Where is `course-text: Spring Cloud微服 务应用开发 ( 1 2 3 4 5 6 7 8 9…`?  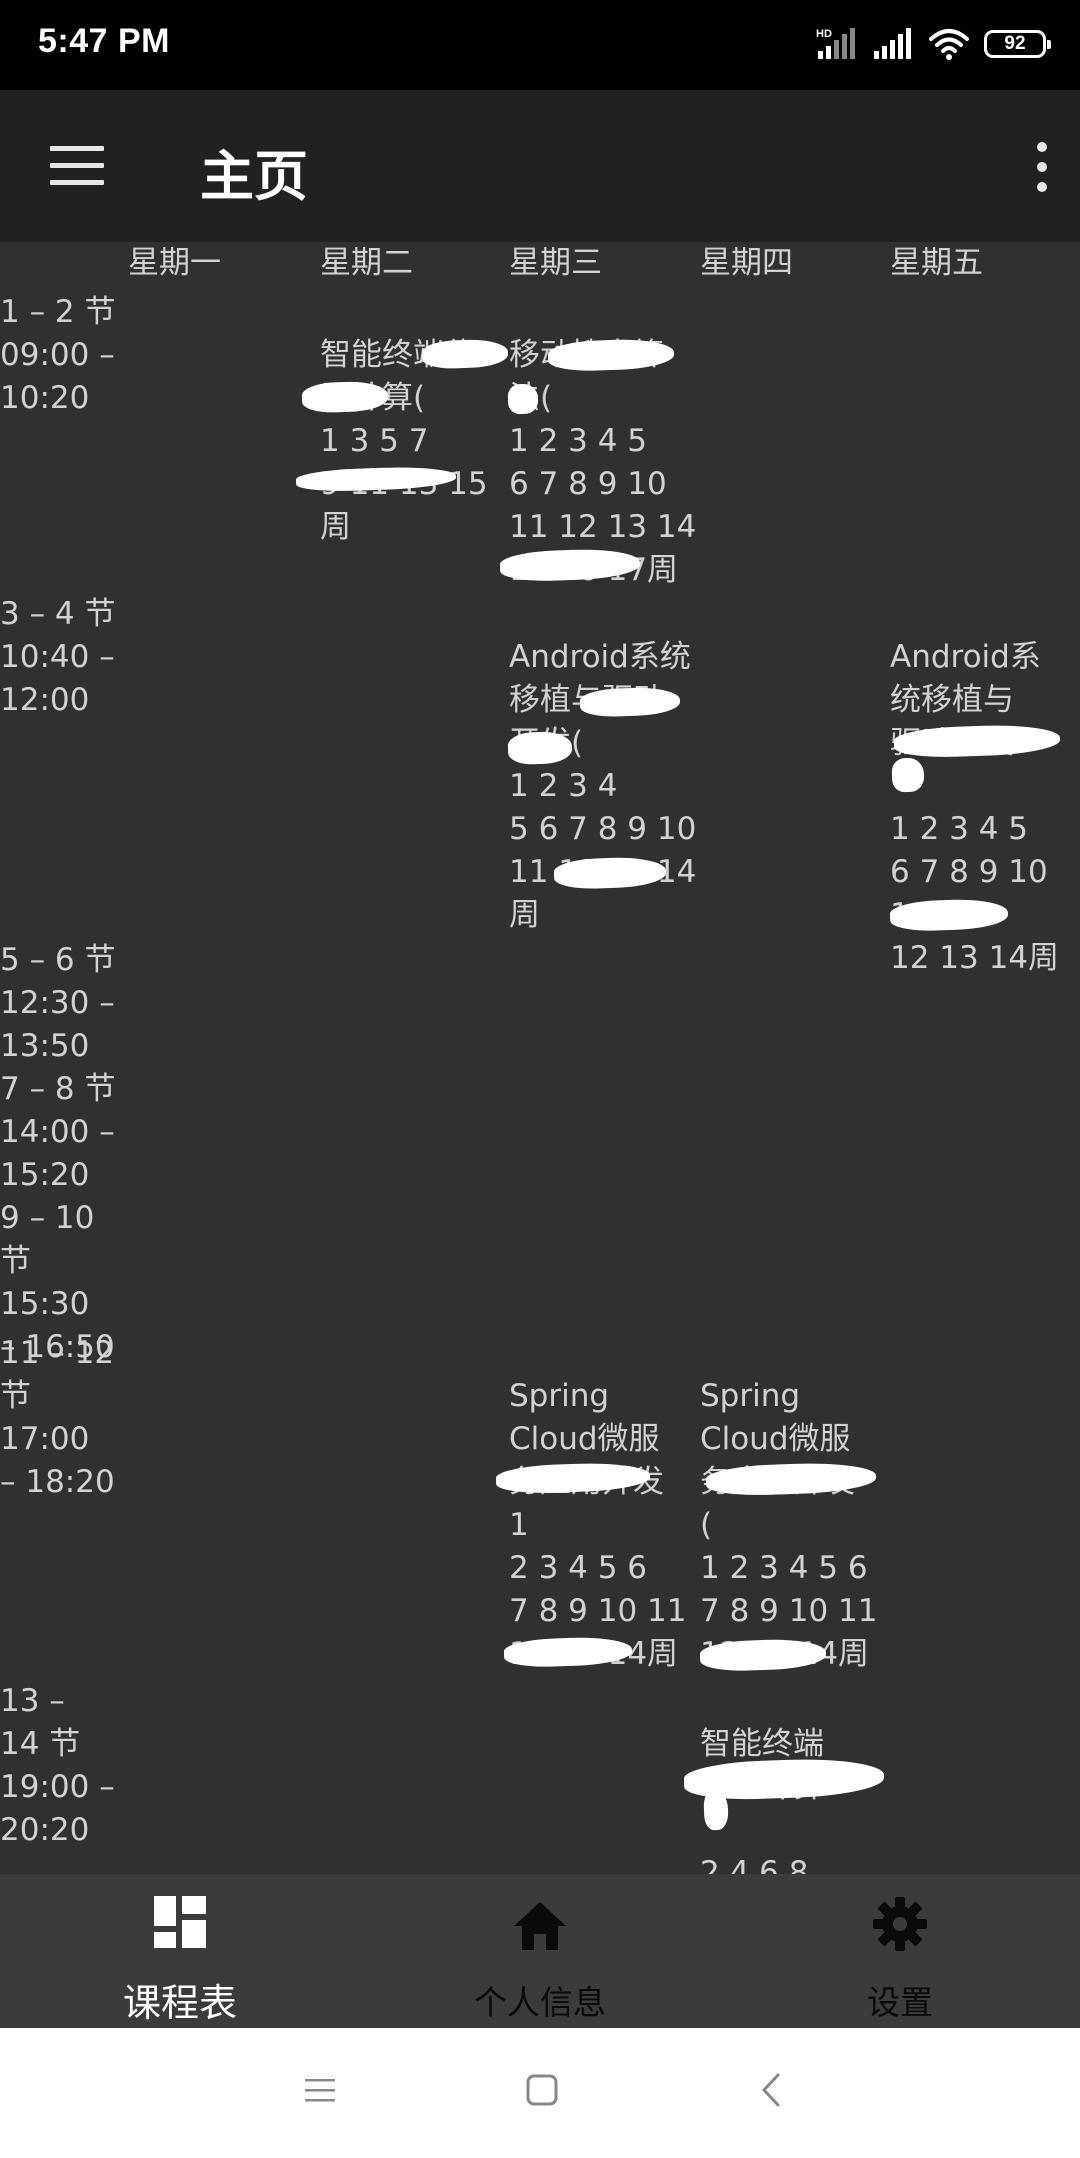
course-text: Spring Cloud微服 务应用开发 ( 1 2 3 4 5 6 7 8 9… is located at coordinates (789, 1525).